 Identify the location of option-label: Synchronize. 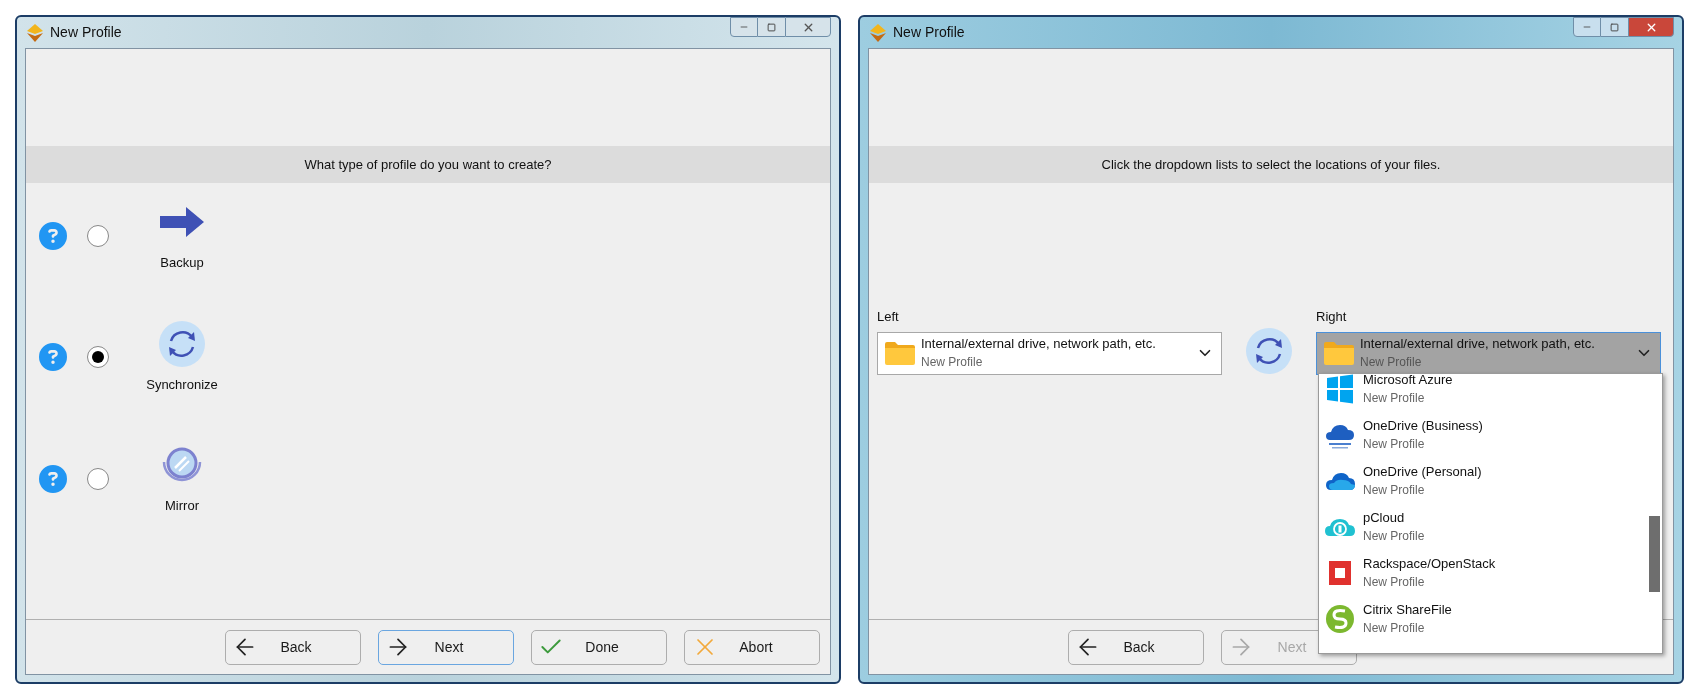
(182, 384).